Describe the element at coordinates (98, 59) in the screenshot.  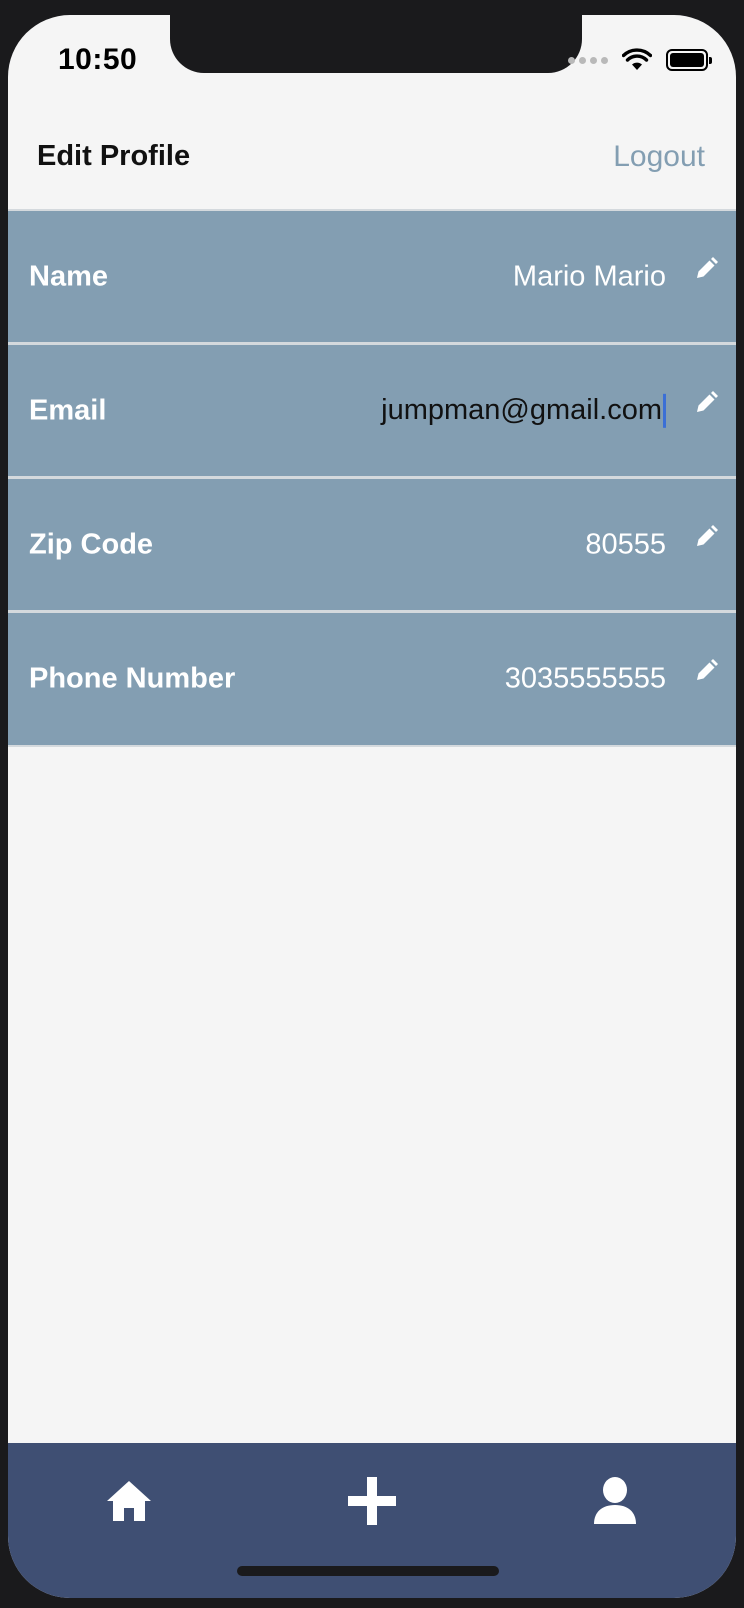
I see `status-time: 10:50` at that location.